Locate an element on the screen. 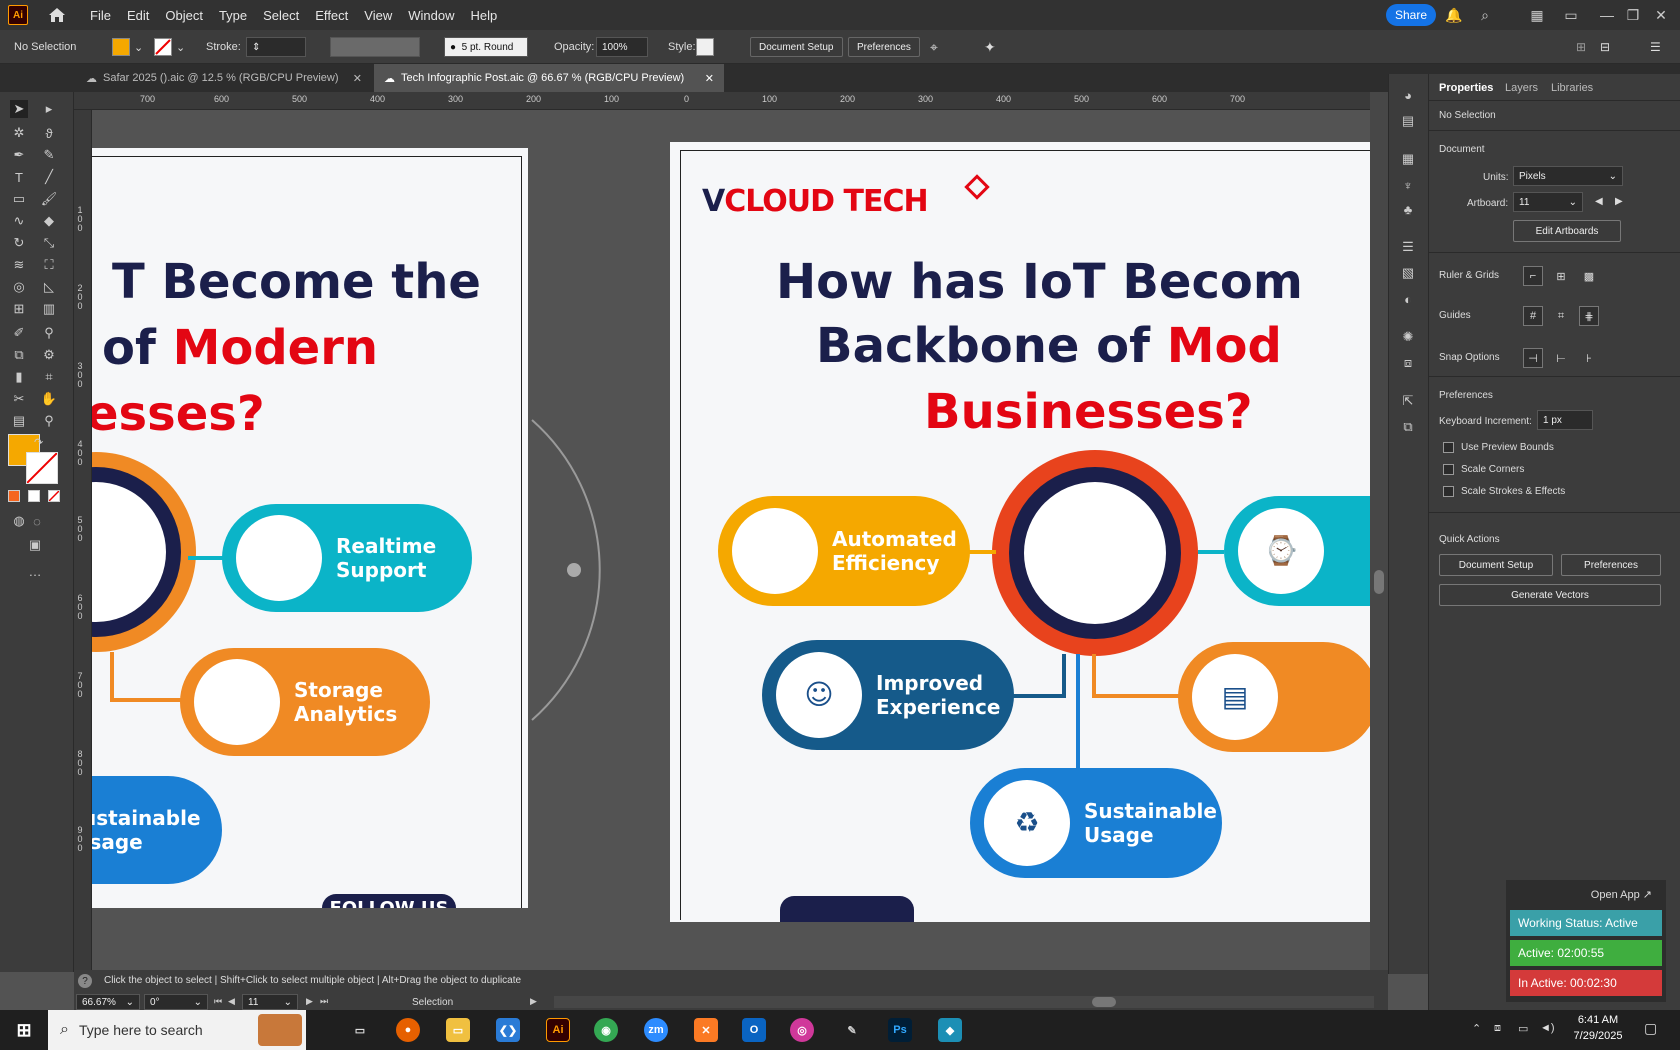  grid-toggle-icon: ⊞ is located at coordinates (1561, 276).